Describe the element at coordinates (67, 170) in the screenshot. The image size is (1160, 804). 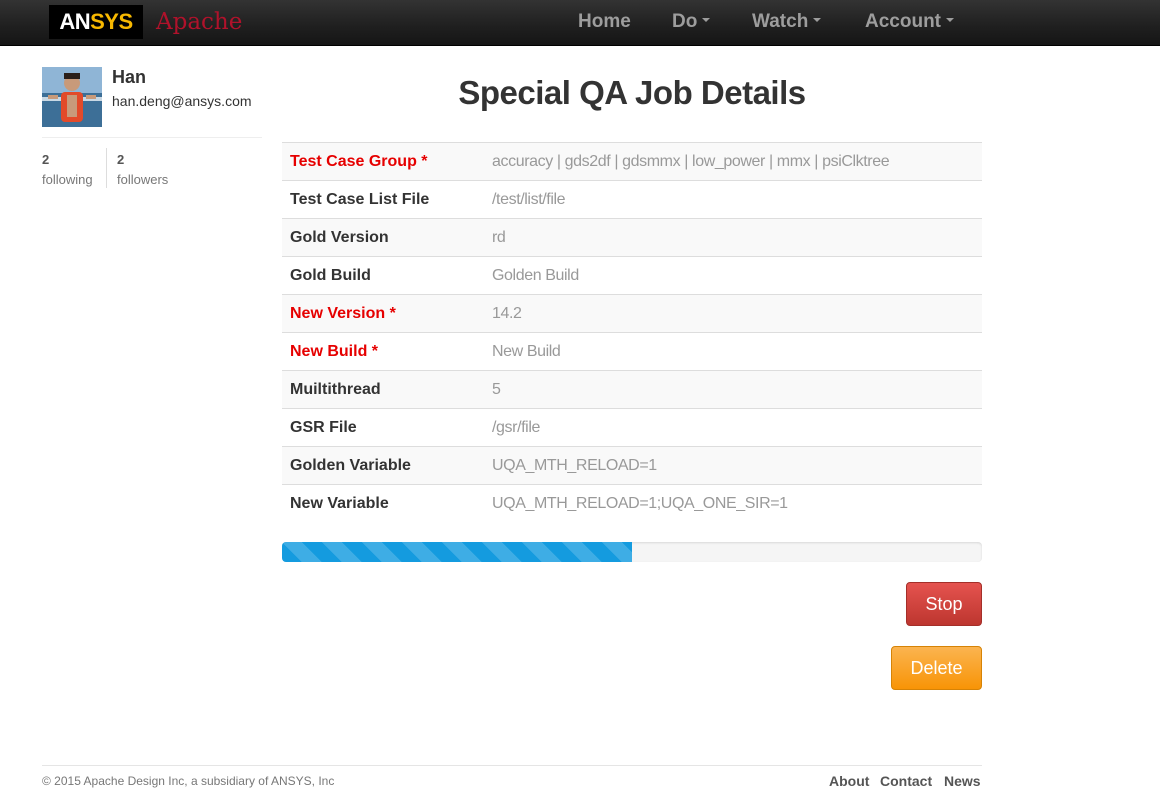
I see `following-stat: 2 following` at that location.